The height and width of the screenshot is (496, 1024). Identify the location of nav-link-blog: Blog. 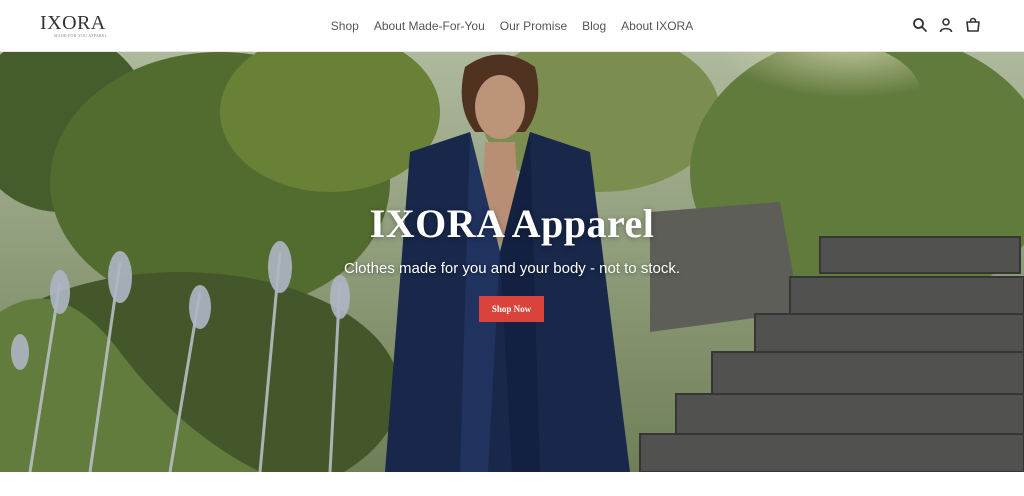
(594, 26).